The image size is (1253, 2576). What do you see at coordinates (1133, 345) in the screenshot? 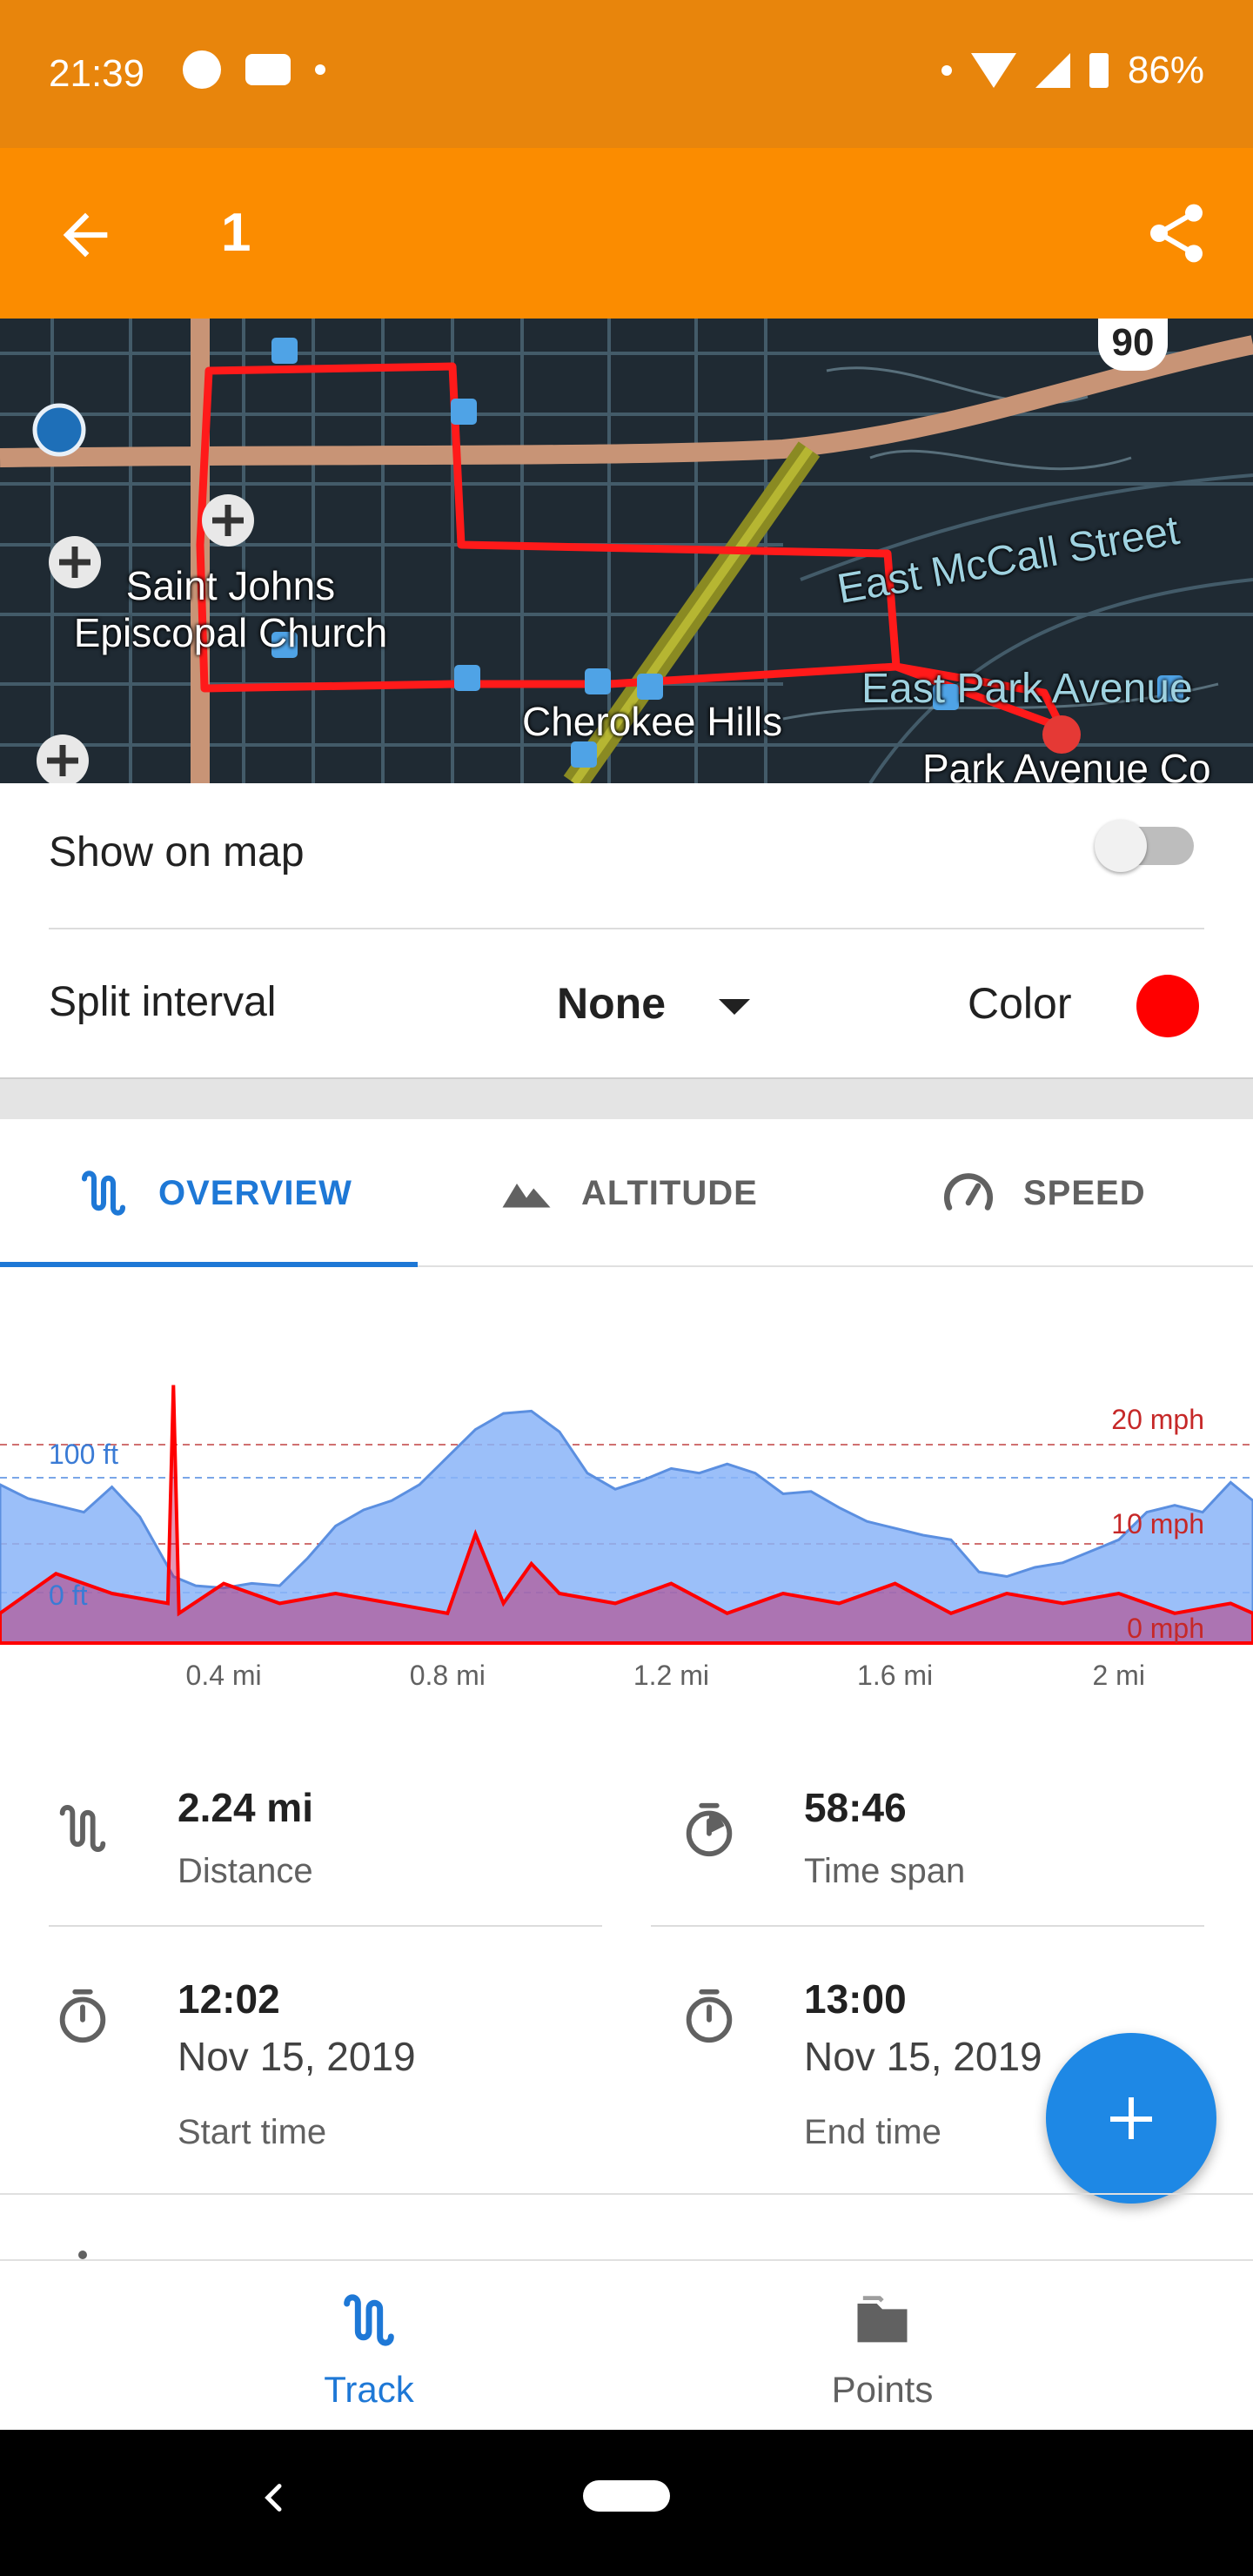
I see `route-shield: 90` at bounding box center [1133, 345].